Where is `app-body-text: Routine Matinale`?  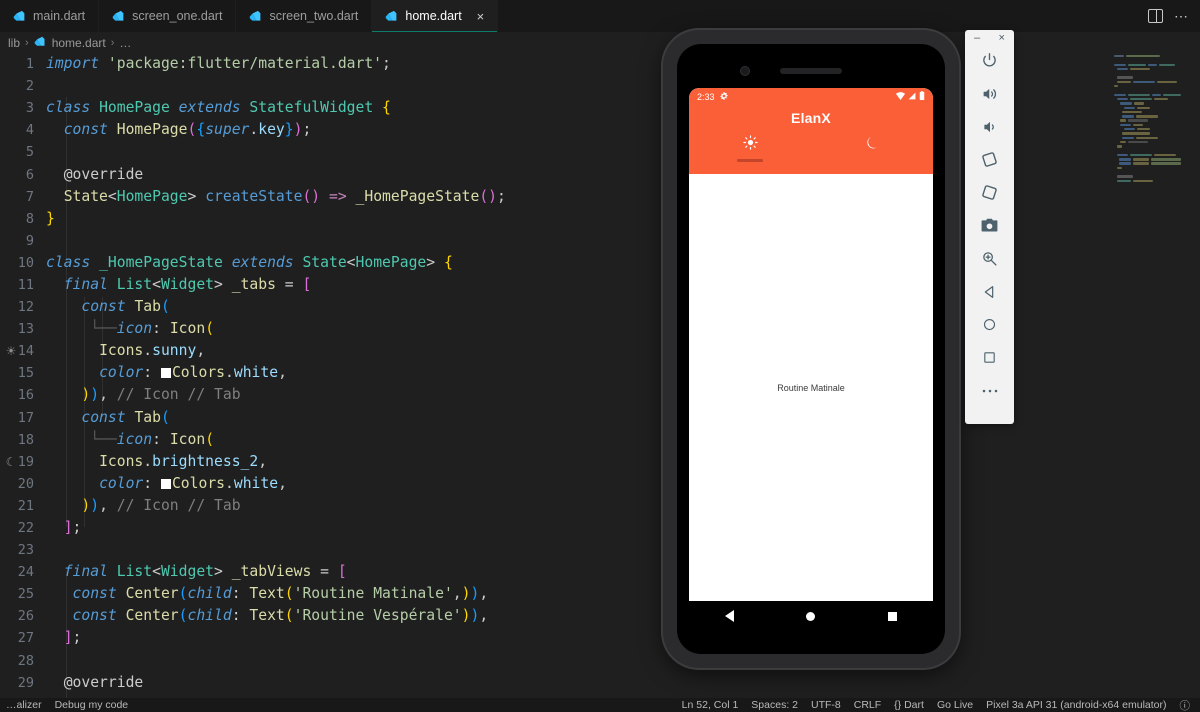
app-body-text: Routine Matinale is located at coordinates (811, 387).